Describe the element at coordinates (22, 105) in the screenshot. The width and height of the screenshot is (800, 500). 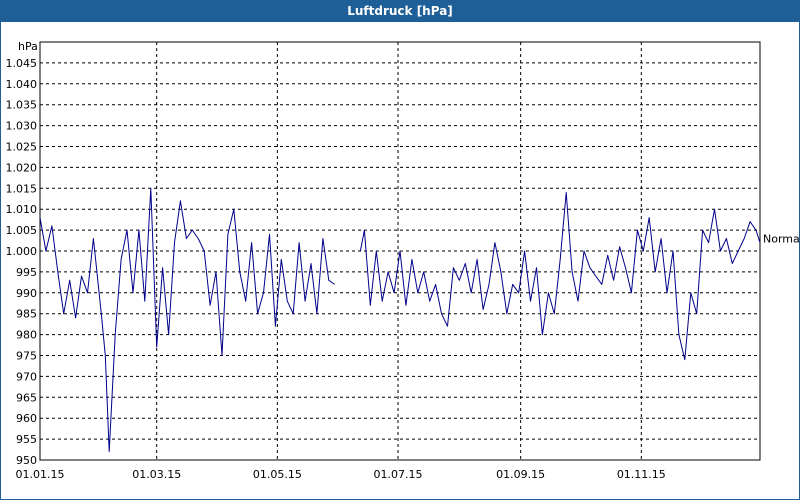
I see `y-tick-label: 1.035` at that location.